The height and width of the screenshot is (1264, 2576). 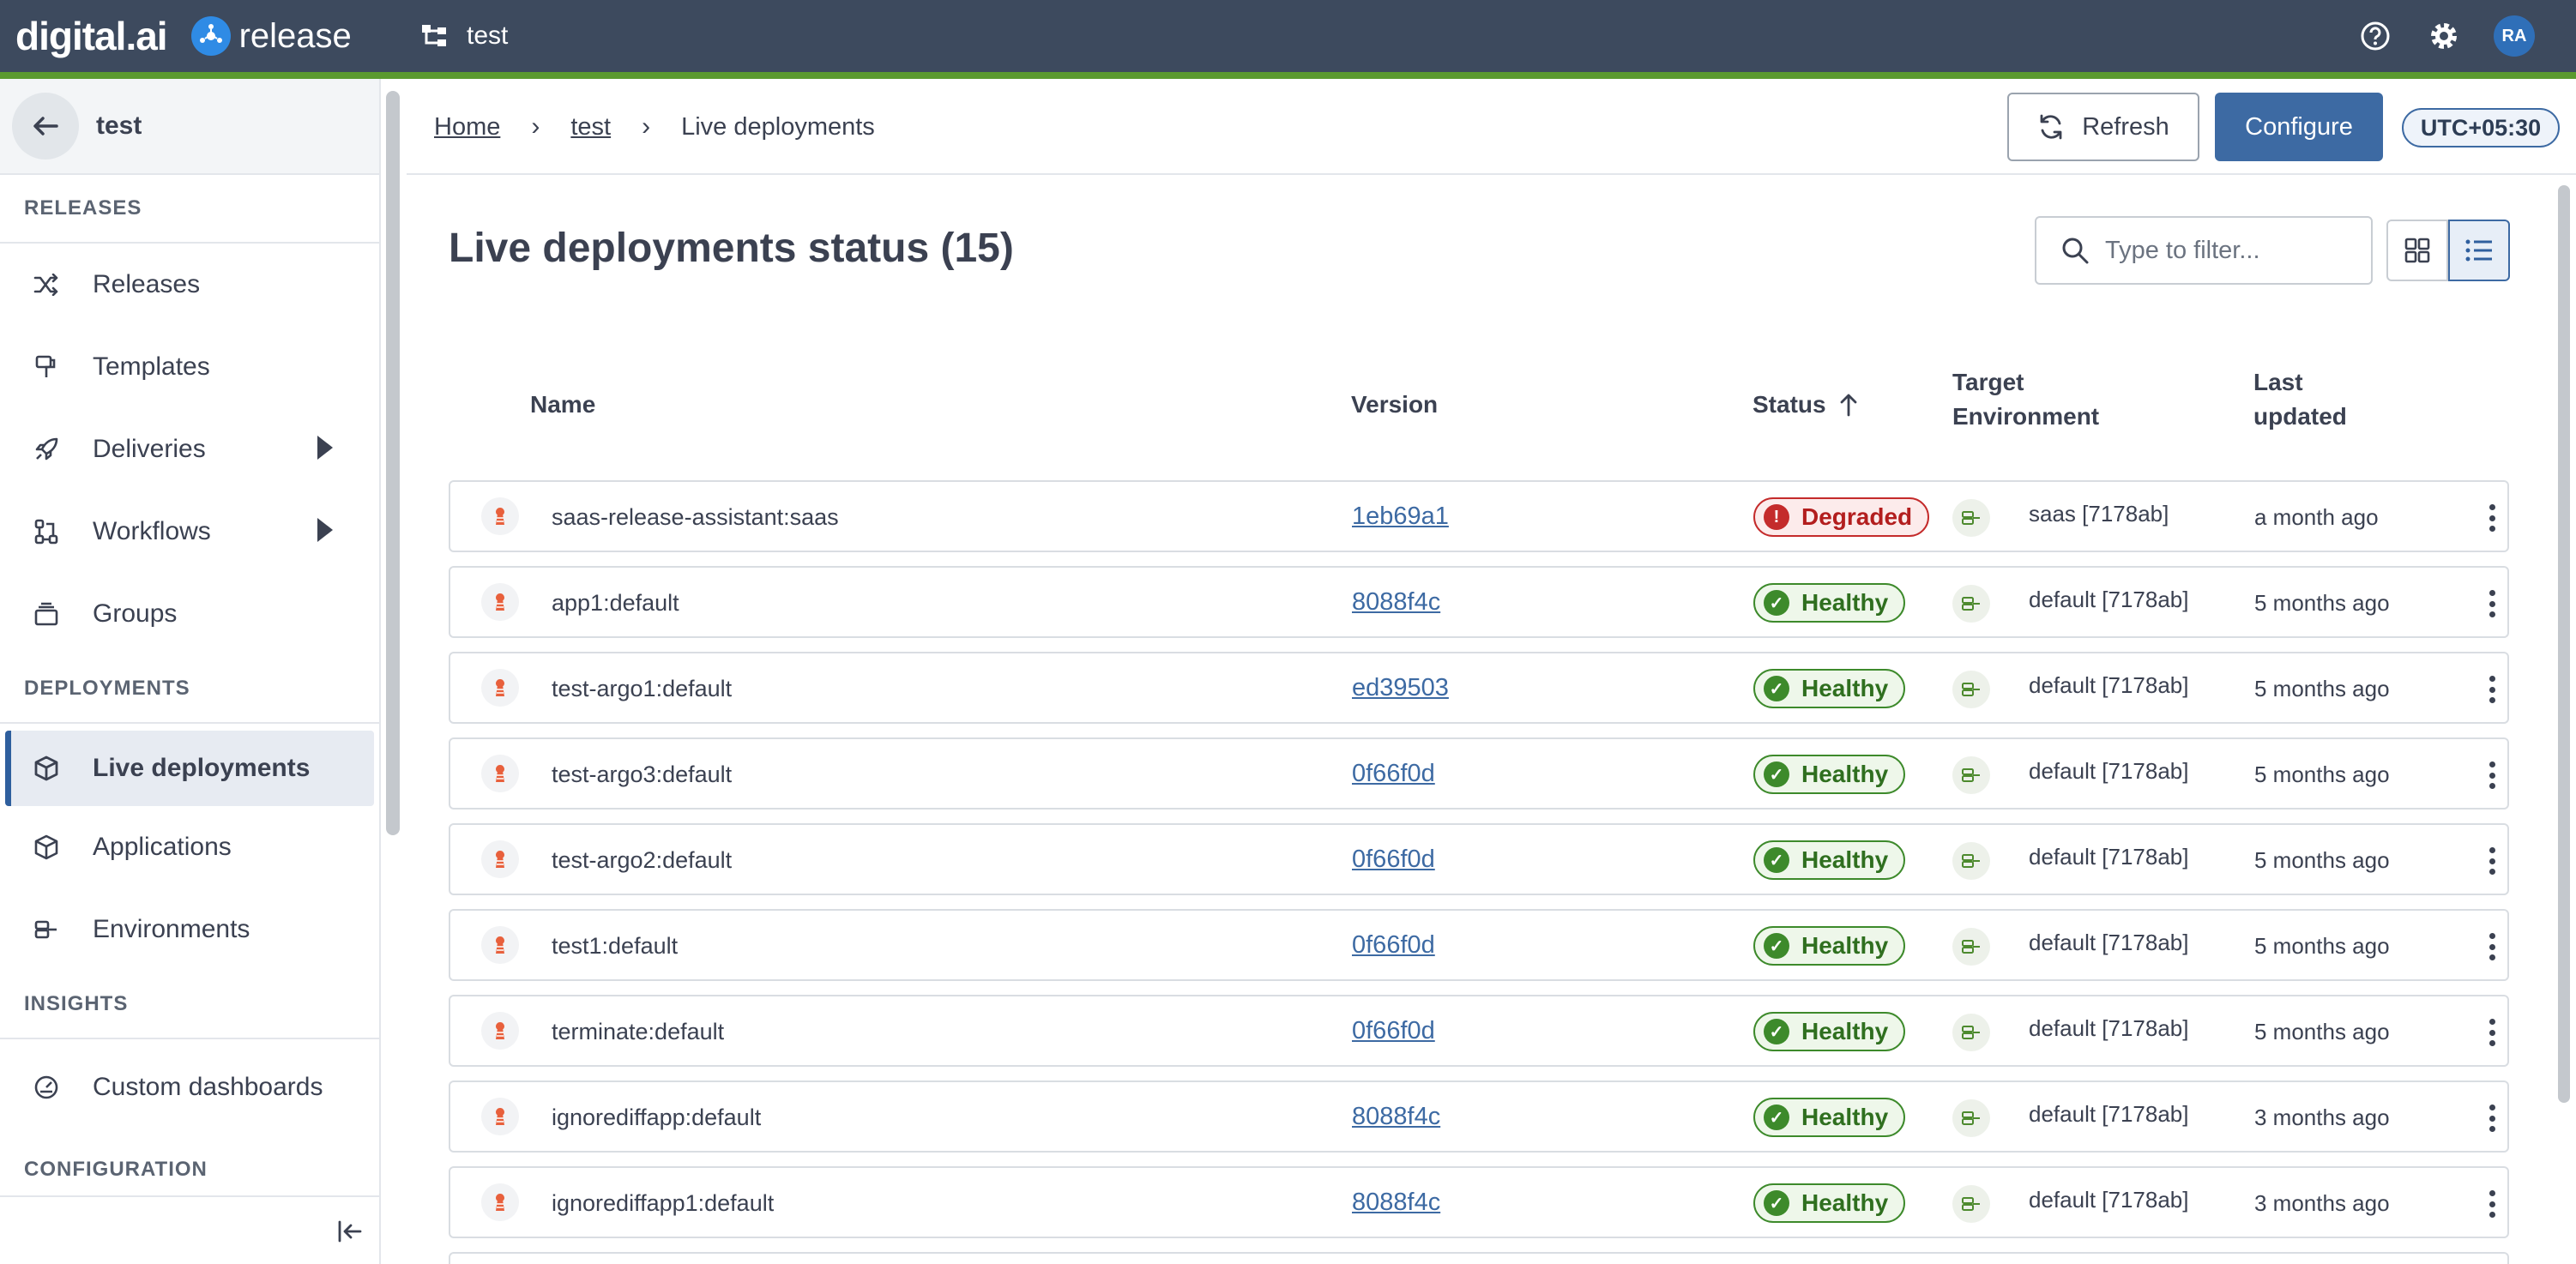 I want to click on workflow-icon, so click(x=46, y=532).